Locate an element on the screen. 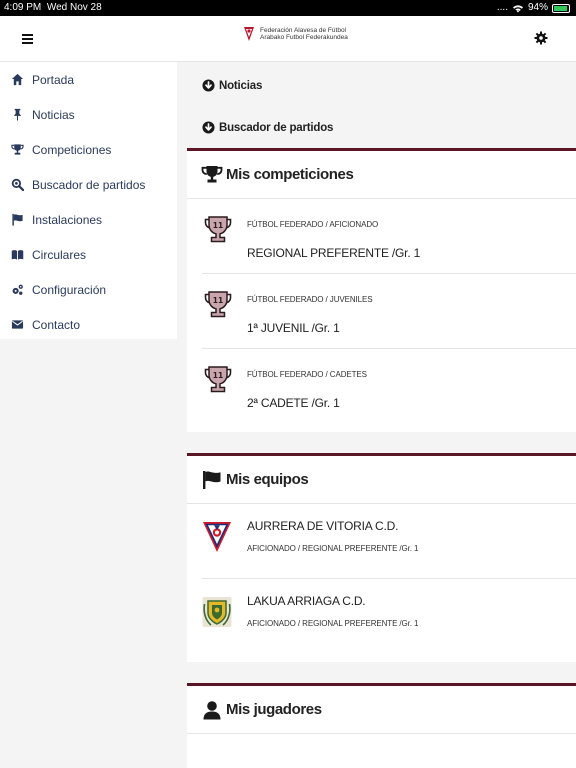 The width and height of the screenshot is (576, 768). sidebar-item-label: Instalaciones is located at coordinates (67, 219).